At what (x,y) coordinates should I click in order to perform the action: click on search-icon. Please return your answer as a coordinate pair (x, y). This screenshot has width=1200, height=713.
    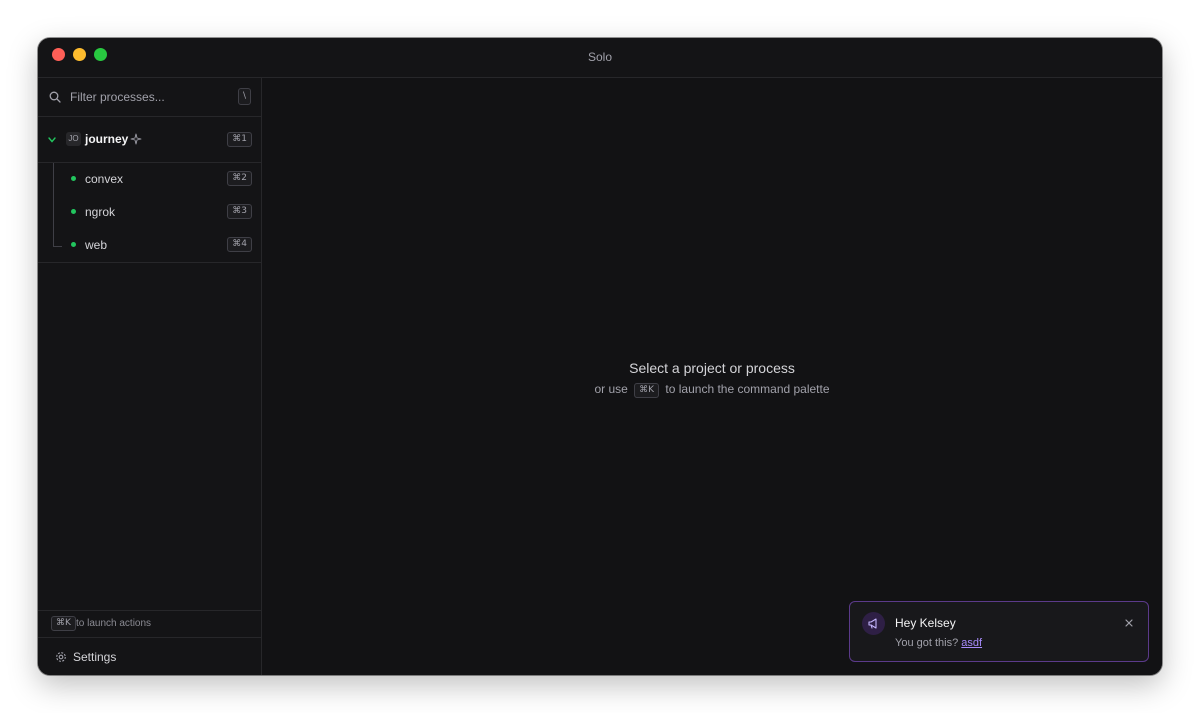
    Looking at the image, I should click on (55, 97).